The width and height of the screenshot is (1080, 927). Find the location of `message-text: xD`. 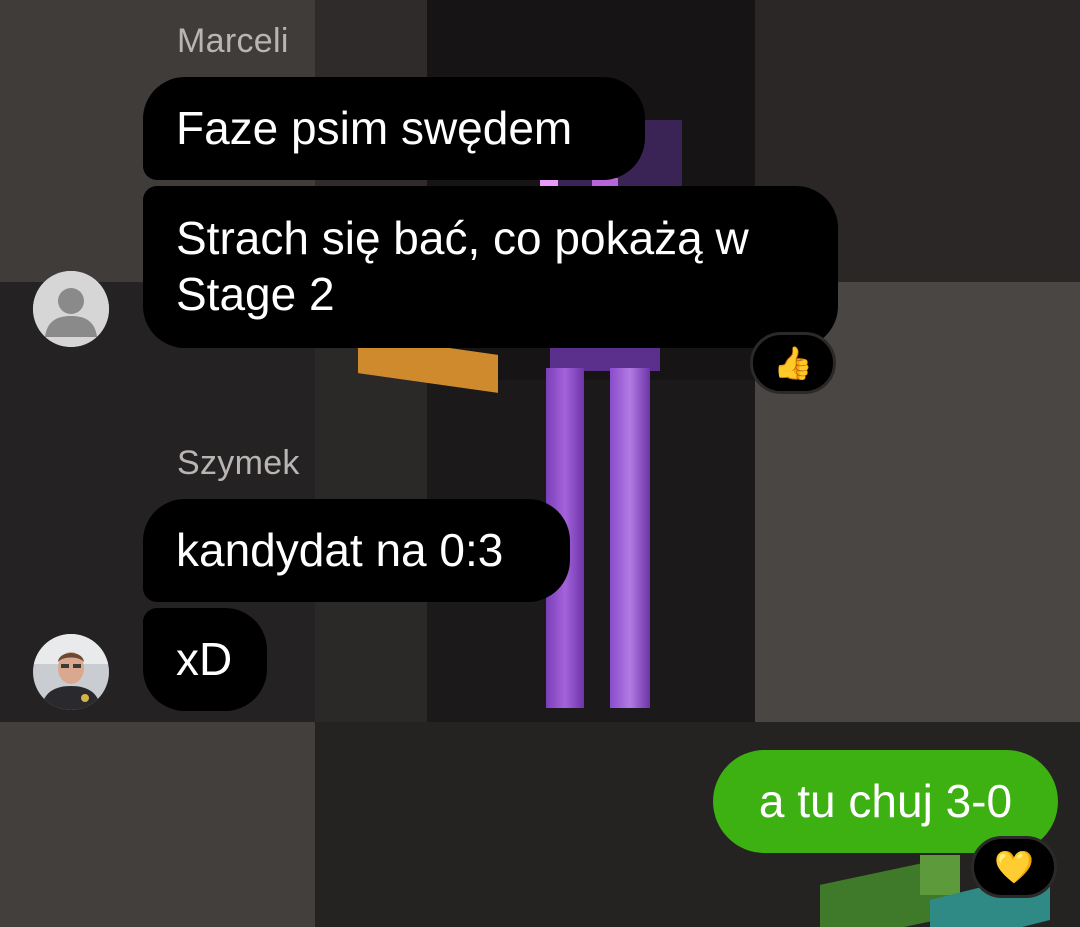

message-text: xD is located at coordinates (204, 659).